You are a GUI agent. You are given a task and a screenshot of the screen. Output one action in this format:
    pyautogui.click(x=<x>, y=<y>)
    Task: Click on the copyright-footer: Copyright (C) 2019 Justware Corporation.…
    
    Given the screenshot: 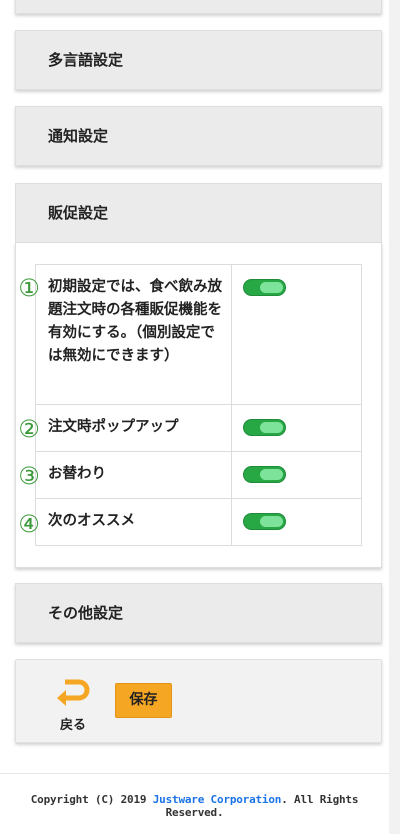 What is the action you would take?
    pyautogui.click(x=194, y=806)
    